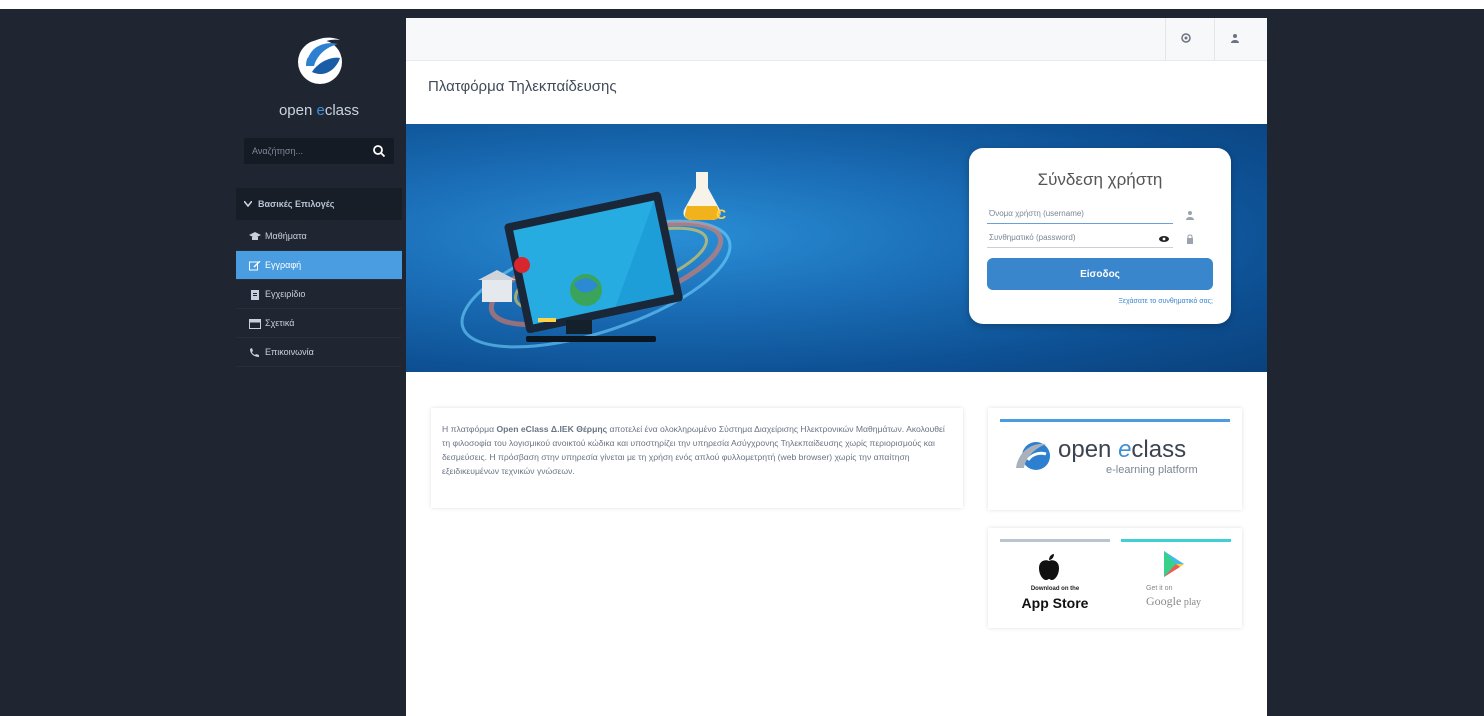 The width and height of the screenshot is (1484, 716). I want to click on google-play-icon, so click(1174, 564).